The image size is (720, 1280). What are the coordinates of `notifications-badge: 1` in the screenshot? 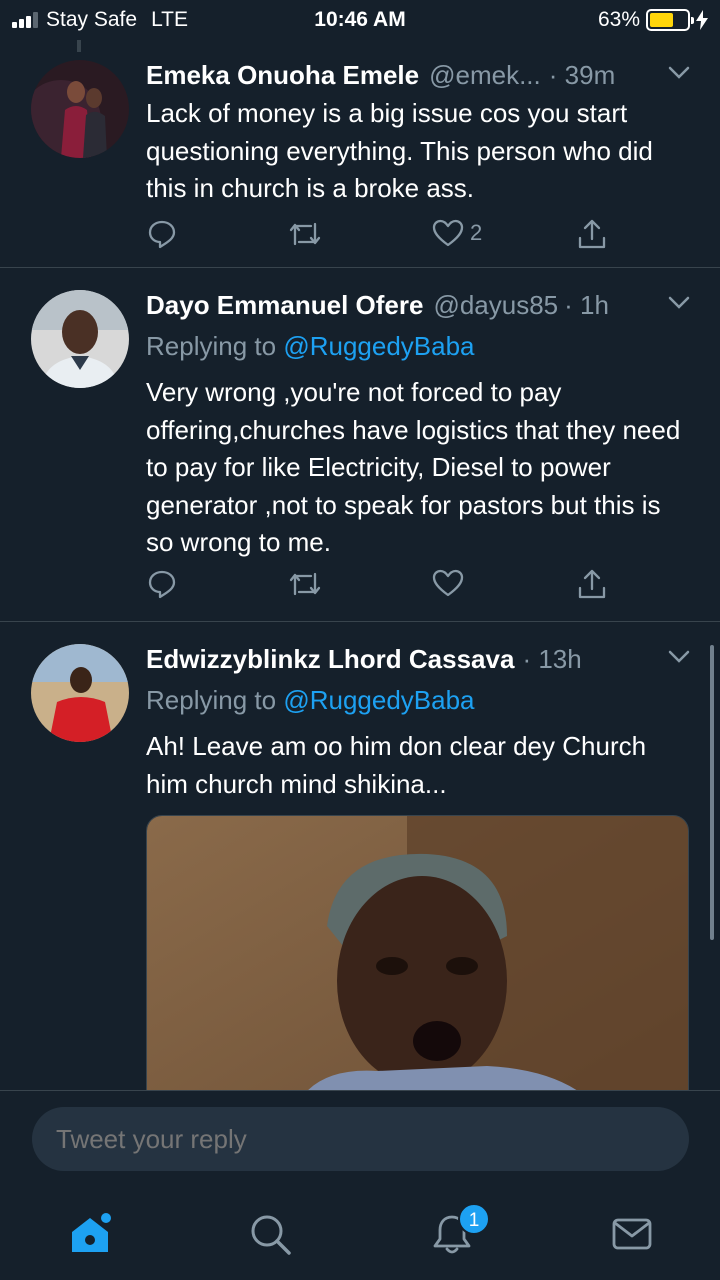 It's located at (474, 1219).